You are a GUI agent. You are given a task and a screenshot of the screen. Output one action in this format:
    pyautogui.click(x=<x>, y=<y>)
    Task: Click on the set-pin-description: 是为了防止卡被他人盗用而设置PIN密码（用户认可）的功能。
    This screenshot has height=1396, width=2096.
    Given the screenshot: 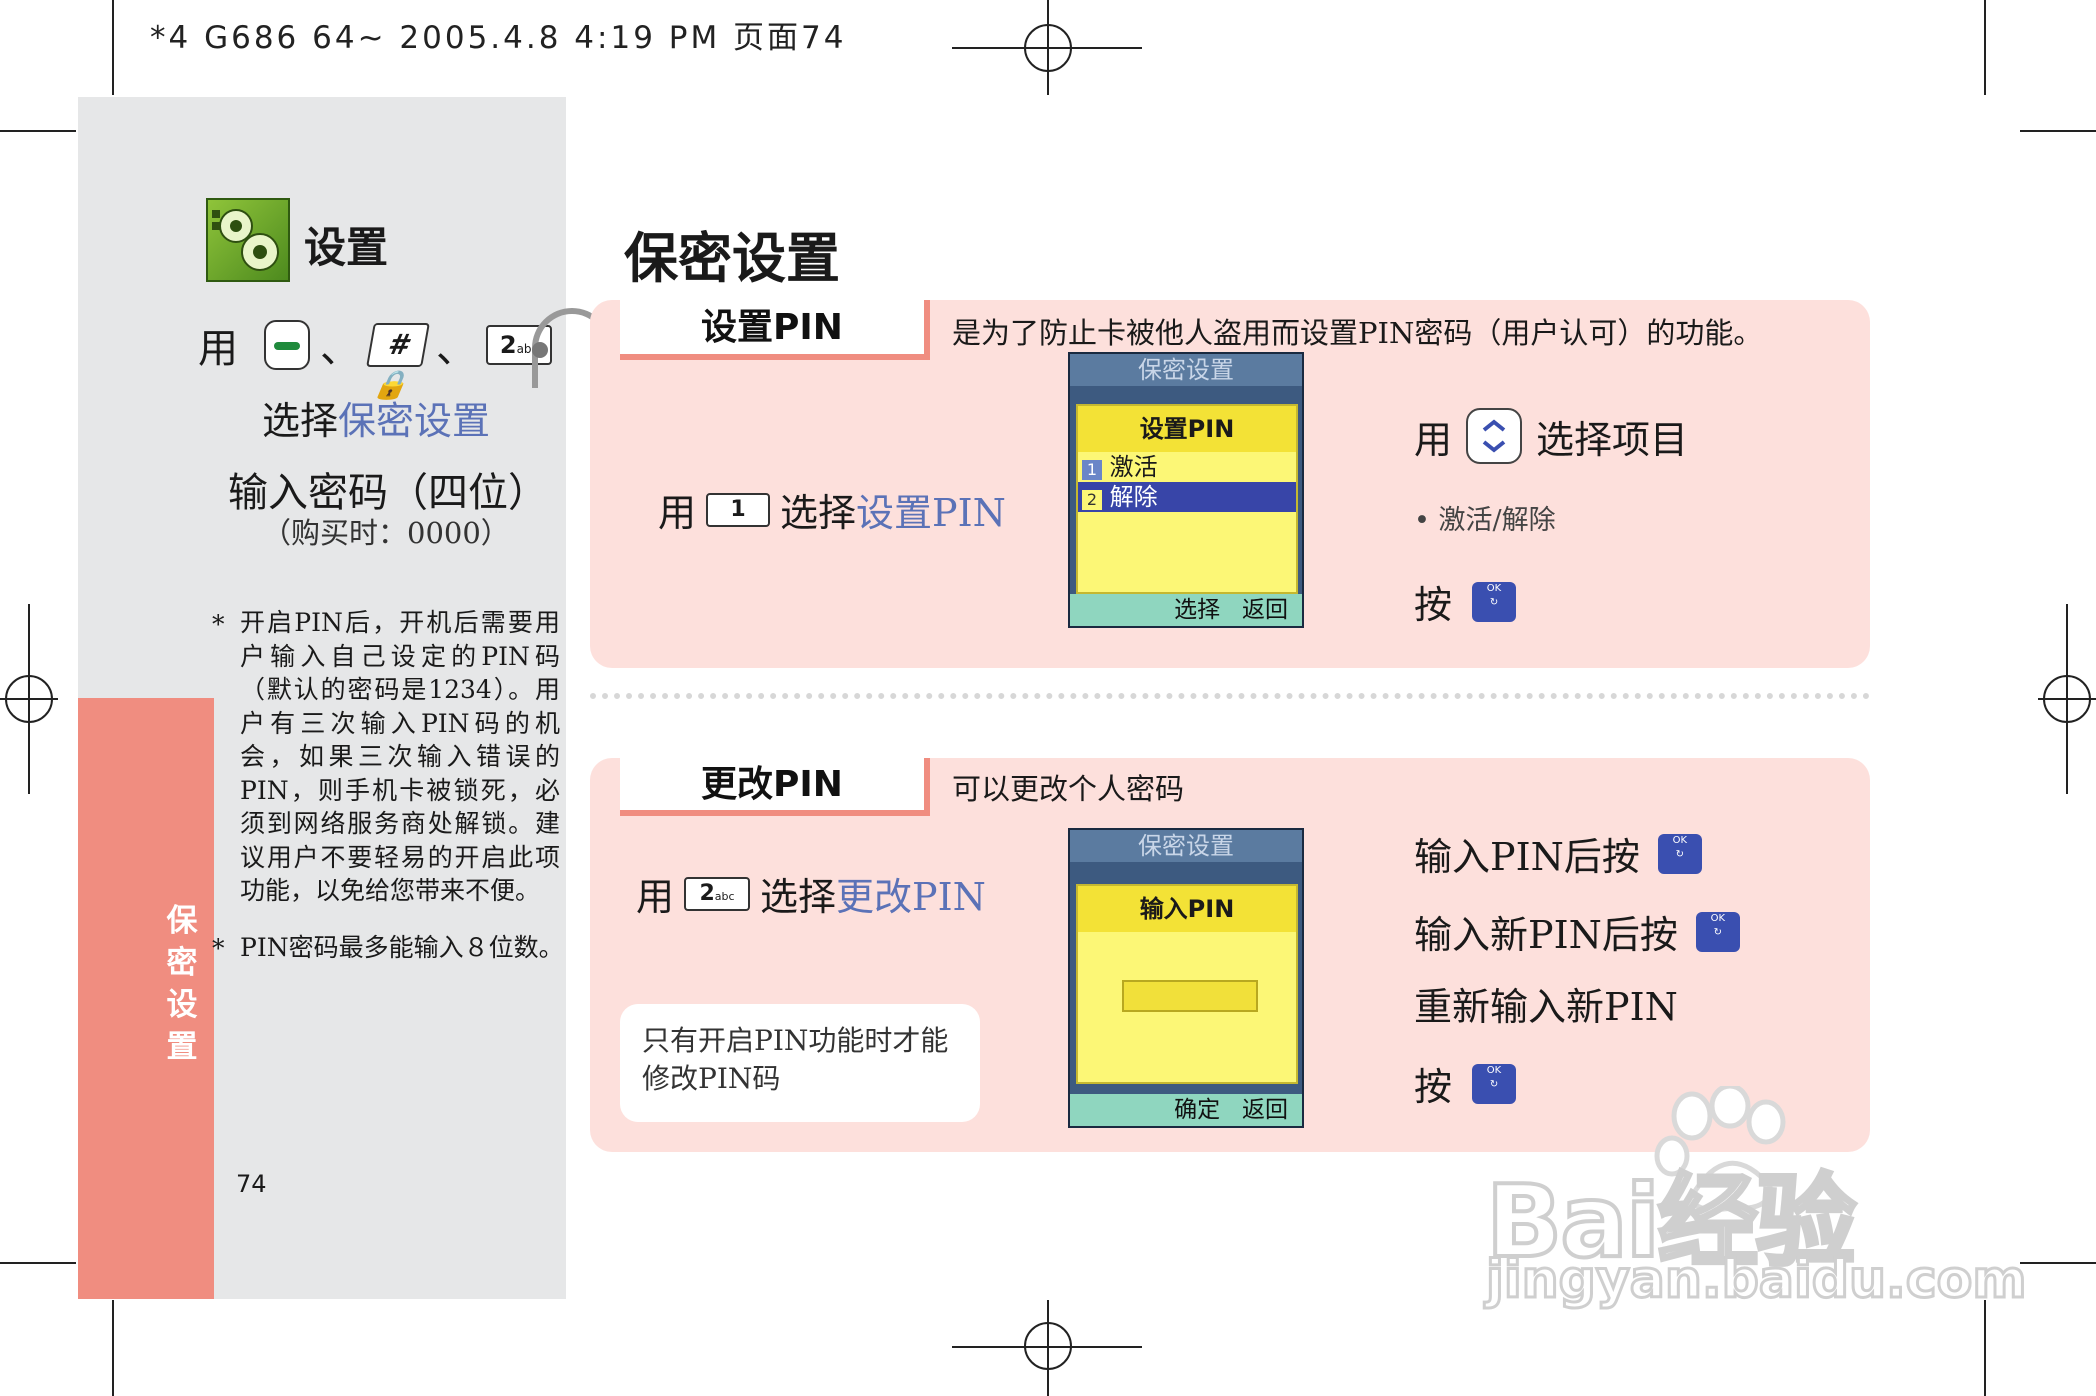 What is the action you would take?
    pyautogui.click(x=1357, y=333)
    